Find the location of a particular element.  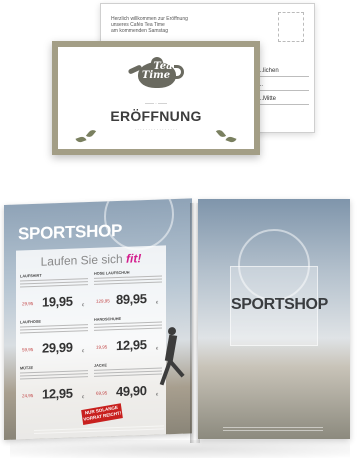

postcard-title: ERÖFFNUNG is located at coordinates (156, 116).